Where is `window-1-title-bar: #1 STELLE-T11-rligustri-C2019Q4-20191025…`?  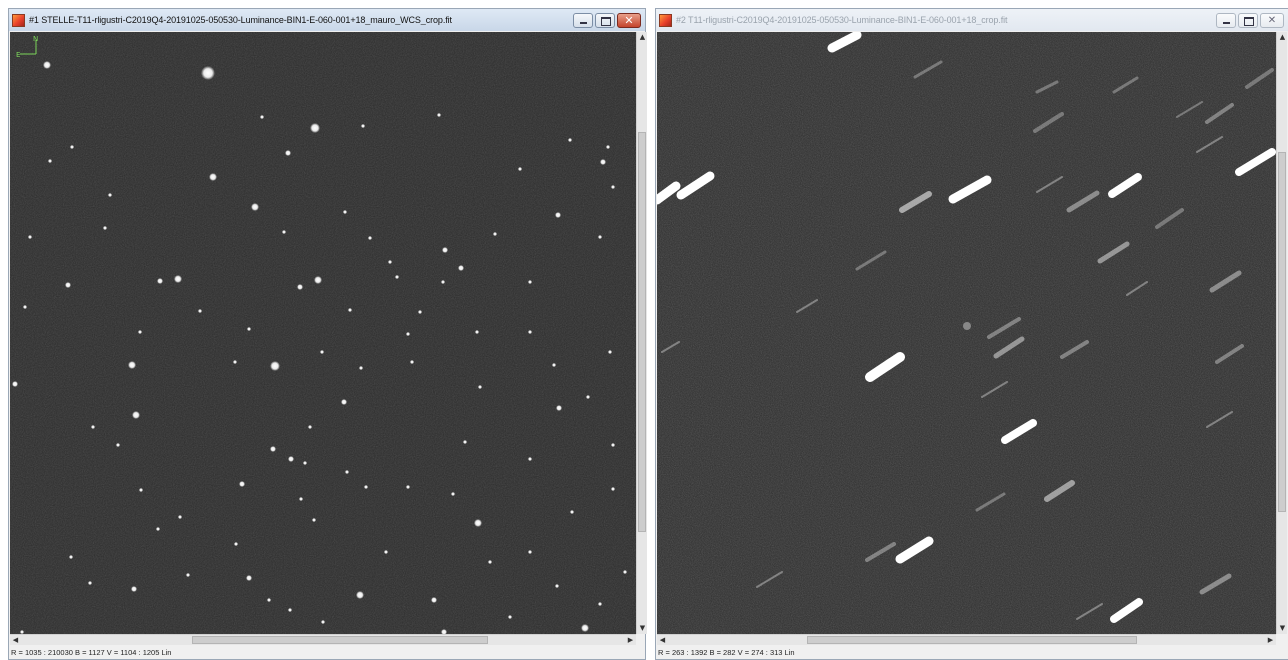
window-1-title-bar: #1 STELLE-T11-rligustri-C2019Q4-20191025… is located at coordinates (327, 20).